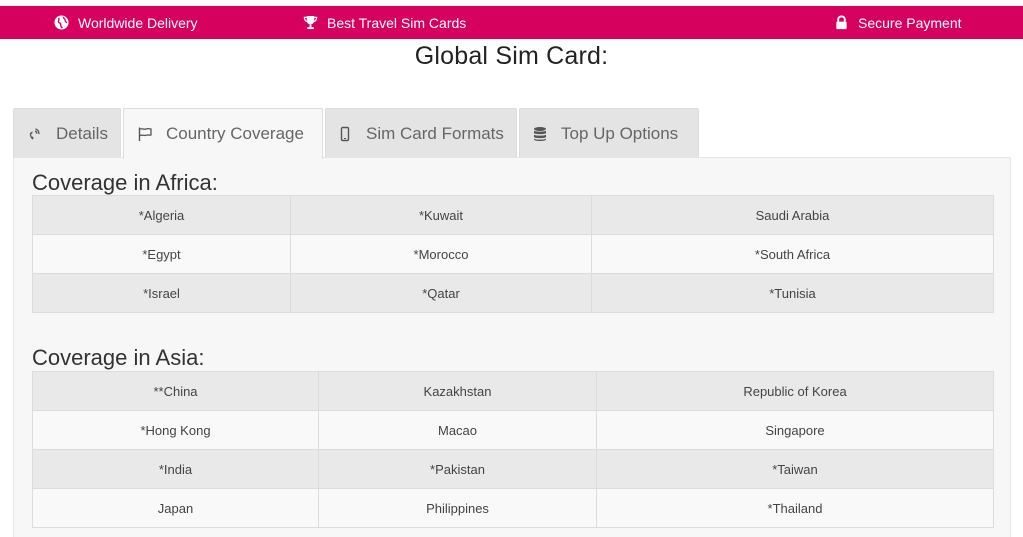  Describe the element at coordinates (792, 215) in the screenshot. I see `country-cell: Saudi Arabia` at that location.